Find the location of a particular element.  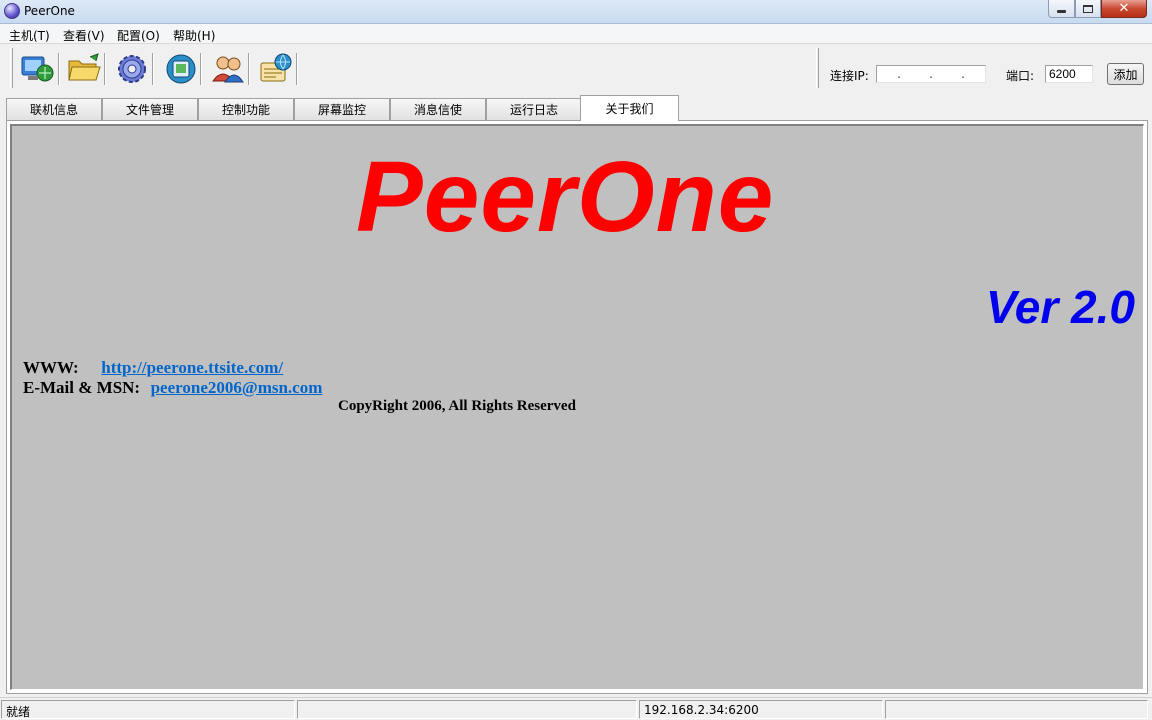

close-button: ✕ is located at coordinates (1124, 9).